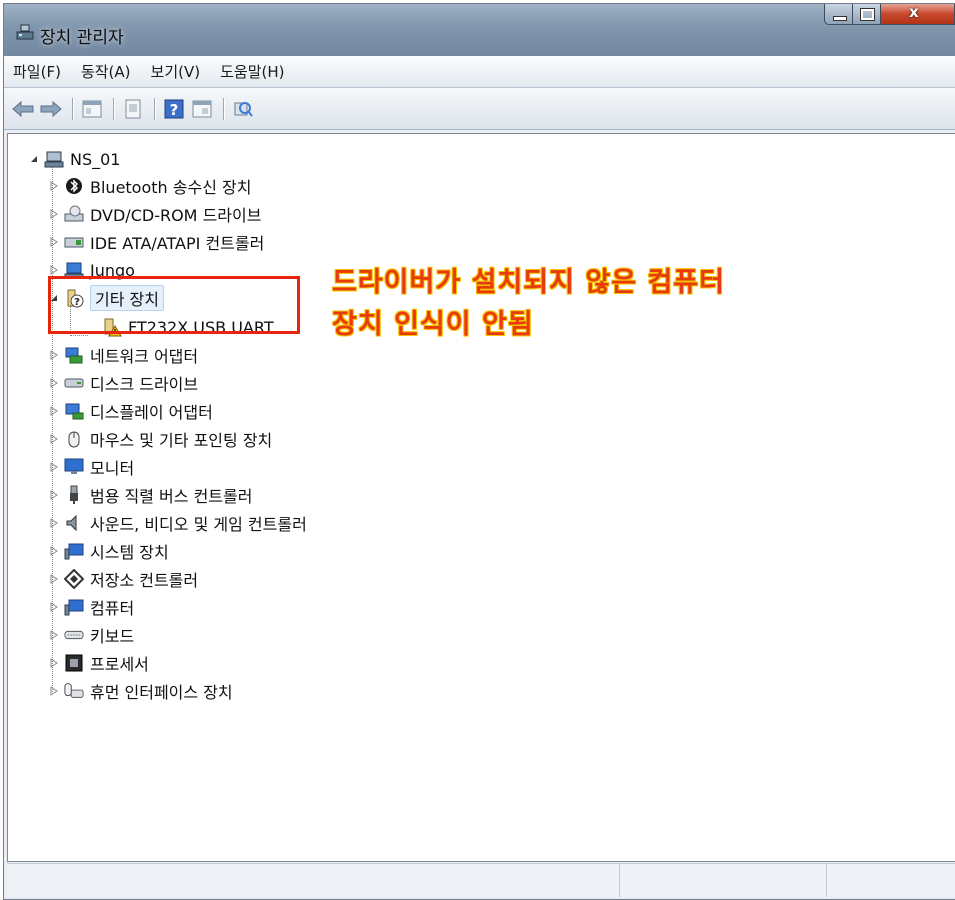 This screenshot has height=900, width=955. I want to click on tree-item-label: DVD/CD-ROM 드라이브, so click(176, 215).